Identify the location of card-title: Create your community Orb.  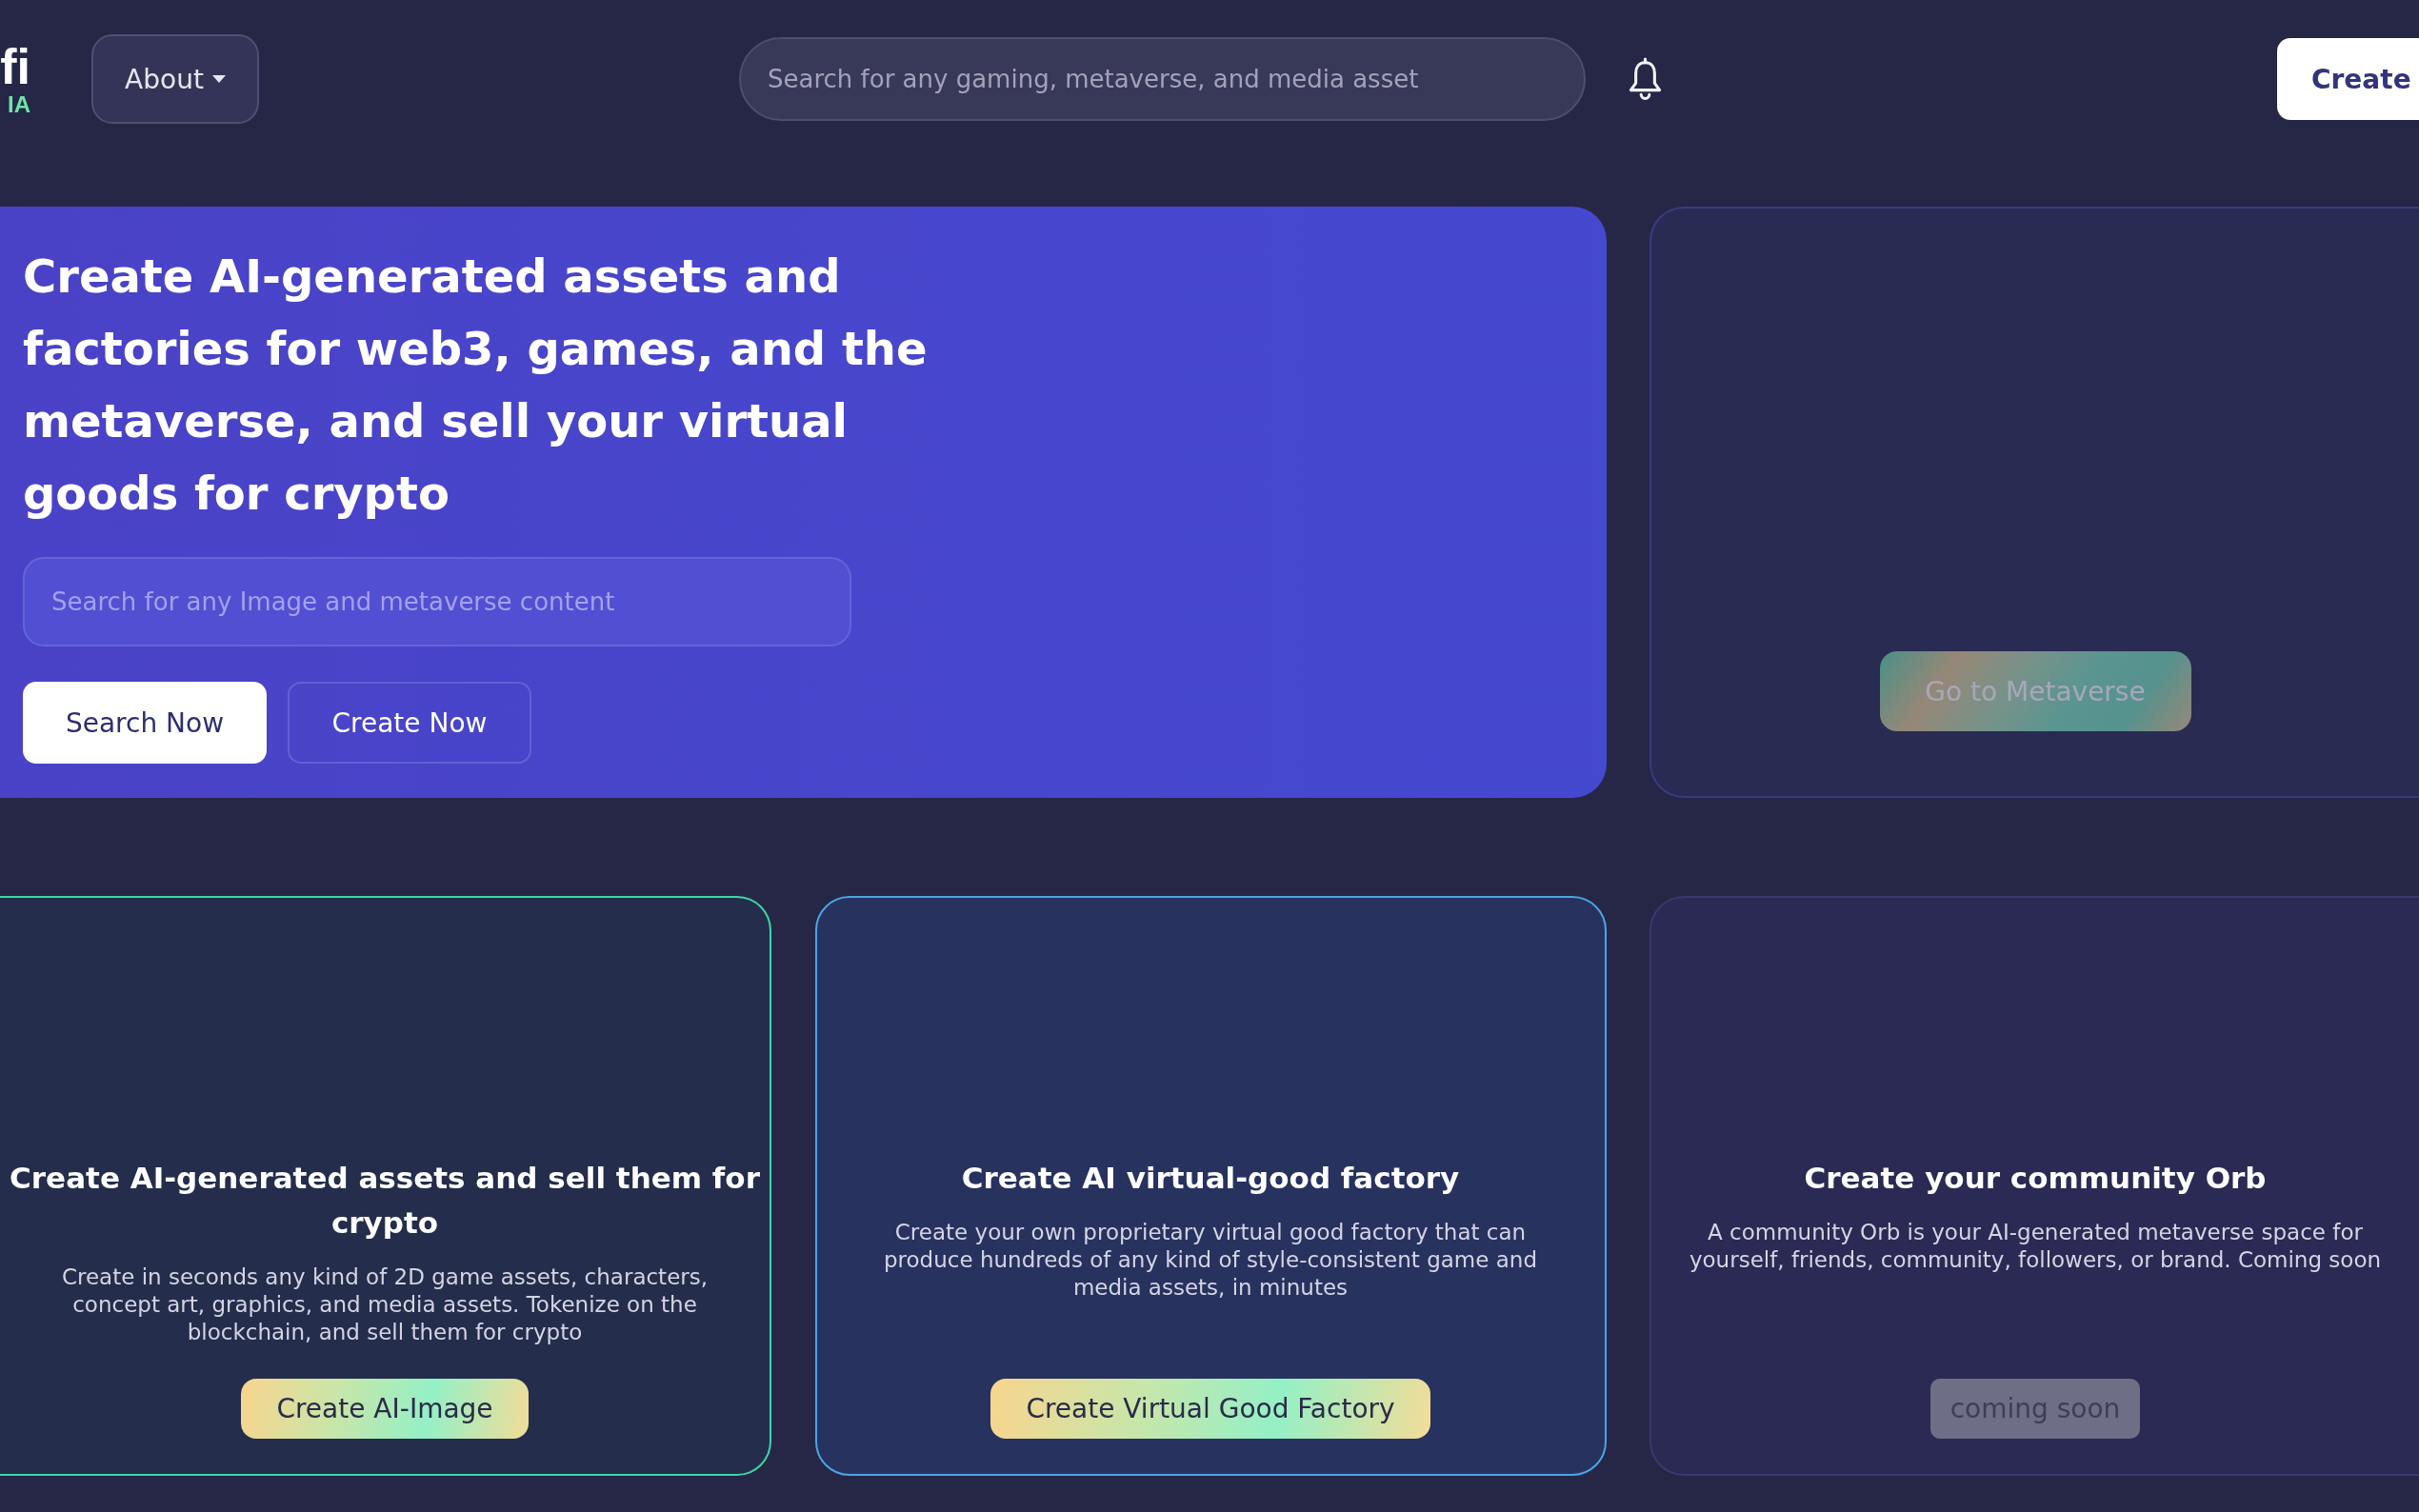
(2036, 1178).